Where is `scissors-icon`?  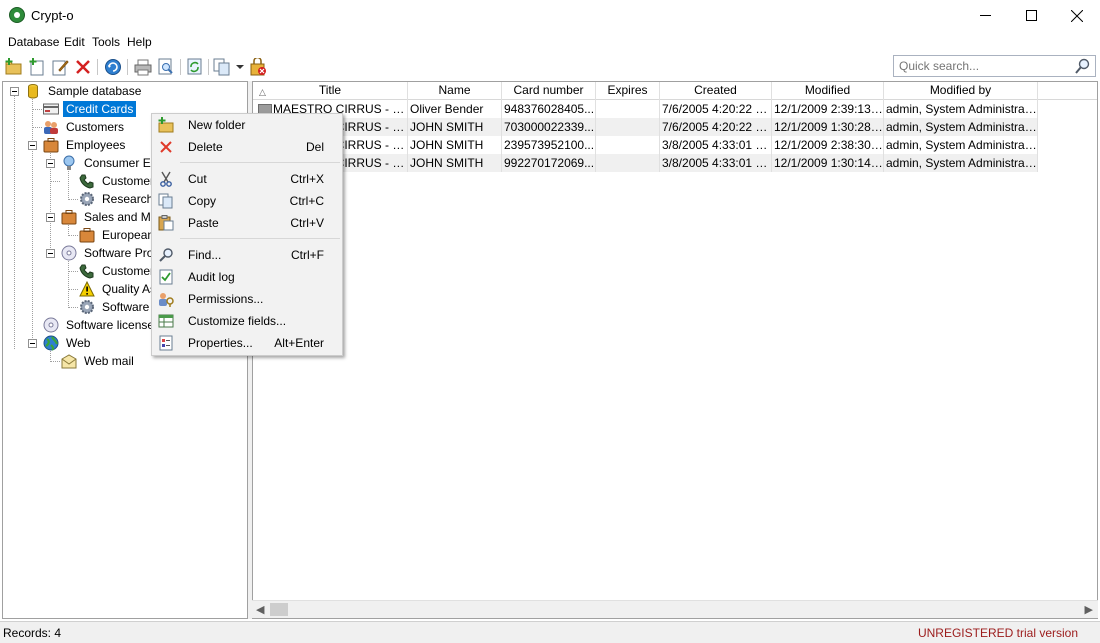
scissors-icon is located at coordinates (166, 179).